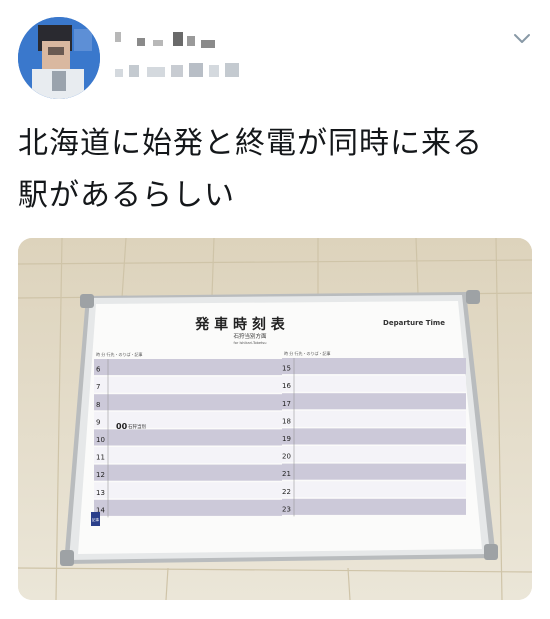  Describe the element at coordinates (100, 493) in the screenshot. I see `hour-label: 13` at that location.